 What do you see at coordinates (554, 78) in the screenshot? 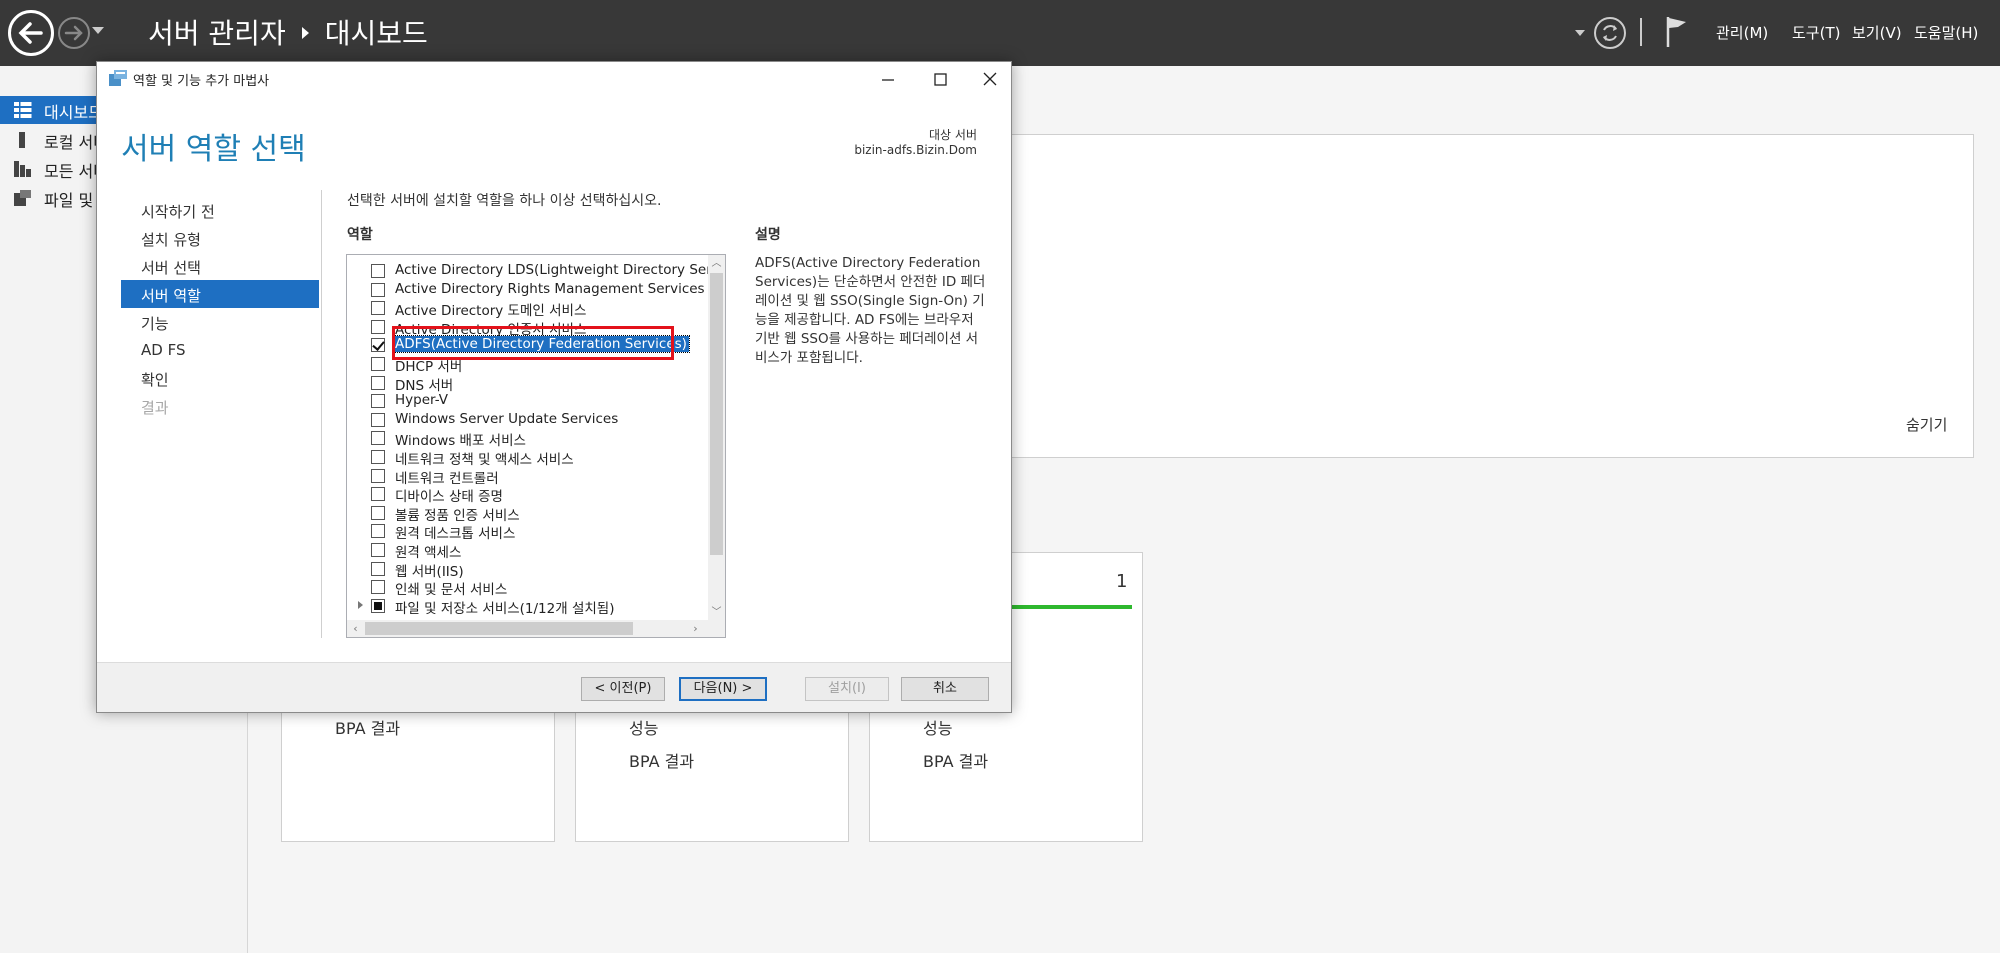
I see `dialog-titlebar: 역할 및 기능 추가 마법사` at bounding box center [554, 78].